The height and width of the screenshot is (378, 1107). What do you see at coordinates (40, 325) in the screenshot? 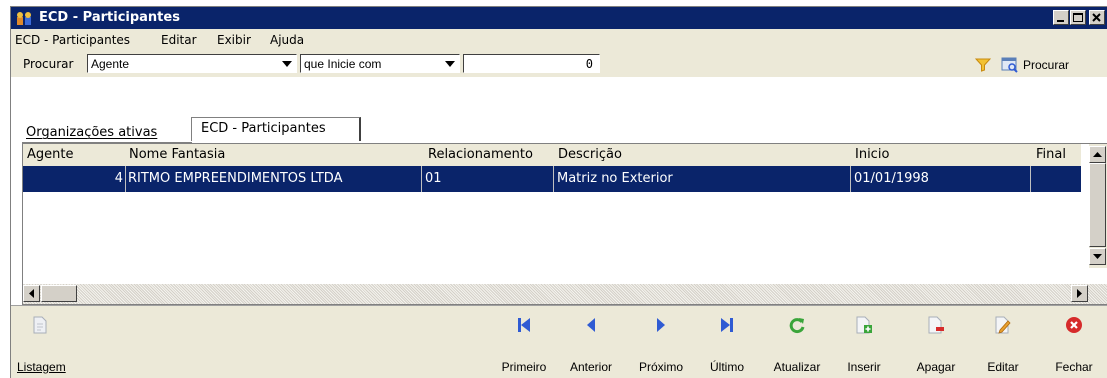
I see `document-icon` at bounding box center [40, 325].